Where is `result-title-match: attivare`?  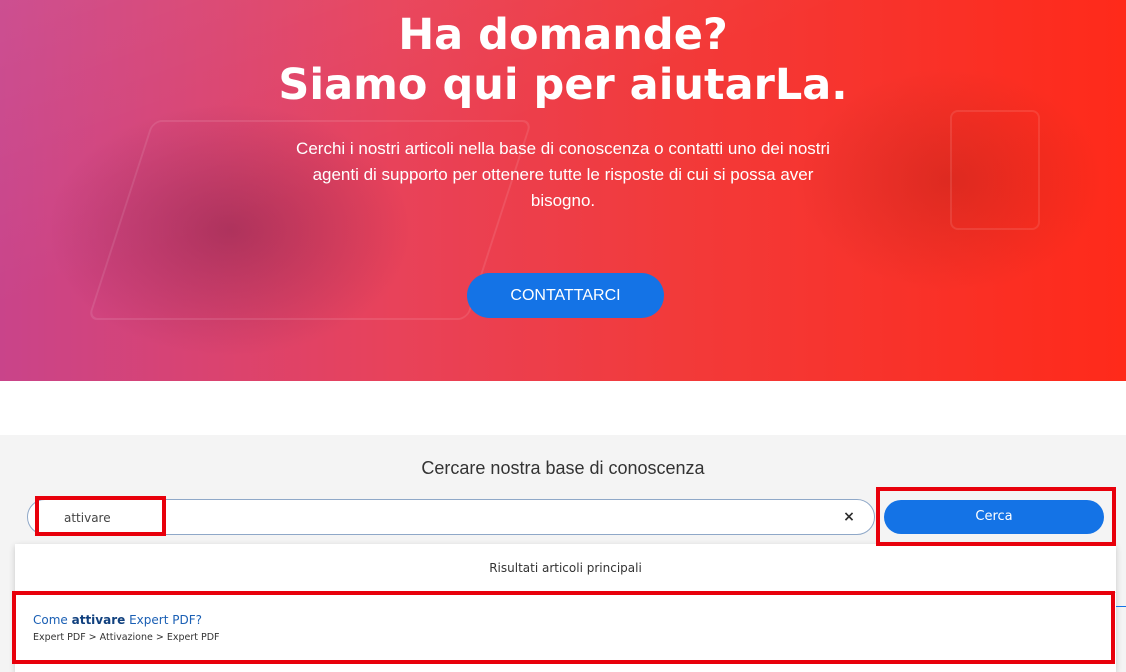 result-title-match: attivare is located at coordinates (98, 620).